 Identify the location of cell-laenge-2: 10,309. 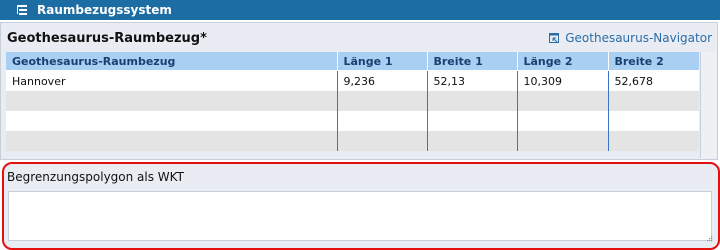
(562, 80).